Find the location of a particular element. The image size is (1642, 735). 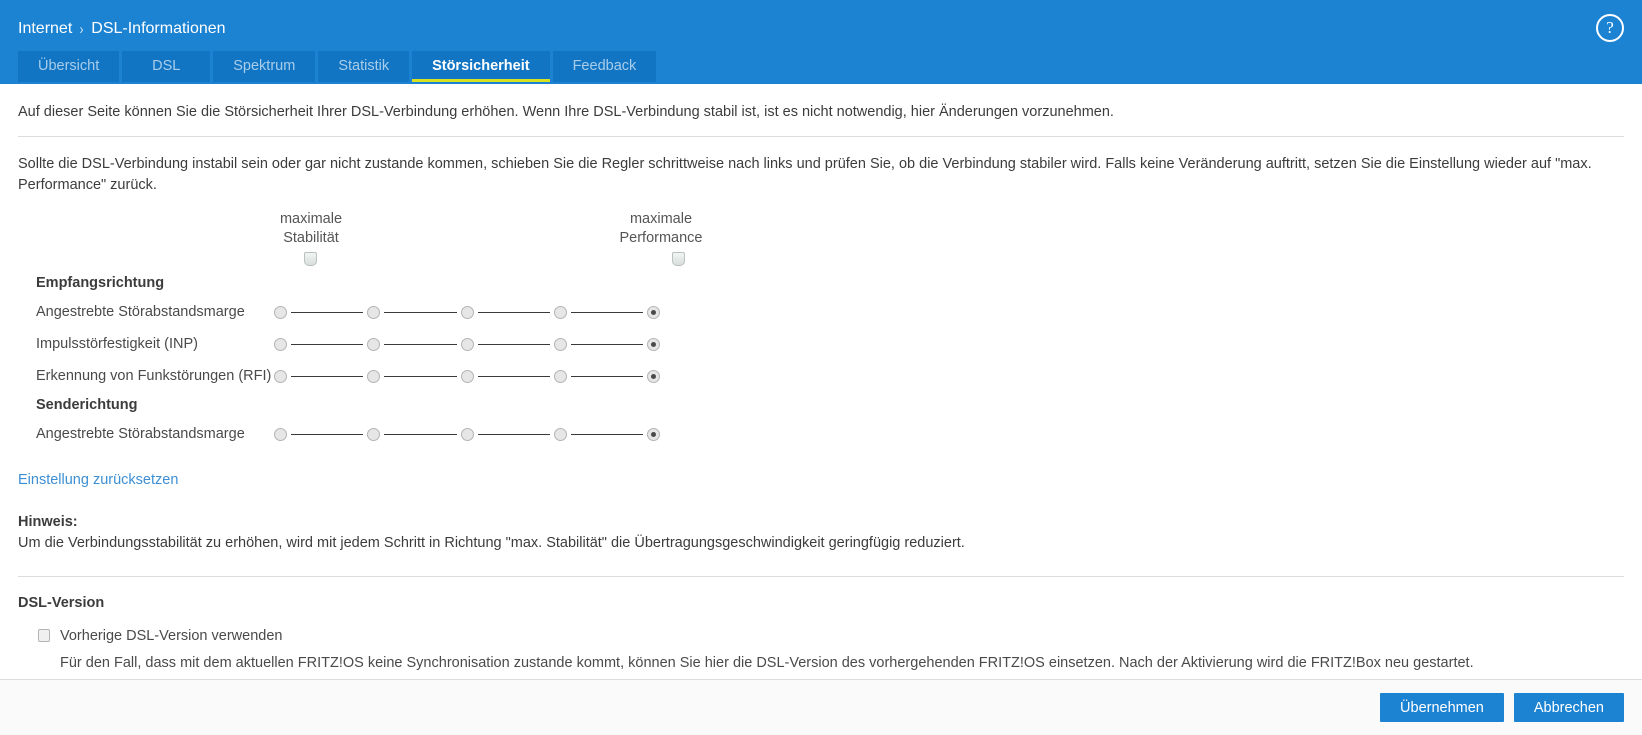

slider-row-sende-marge: Angestrebte Störabstandsmarge is located at coordinates (821, 434).